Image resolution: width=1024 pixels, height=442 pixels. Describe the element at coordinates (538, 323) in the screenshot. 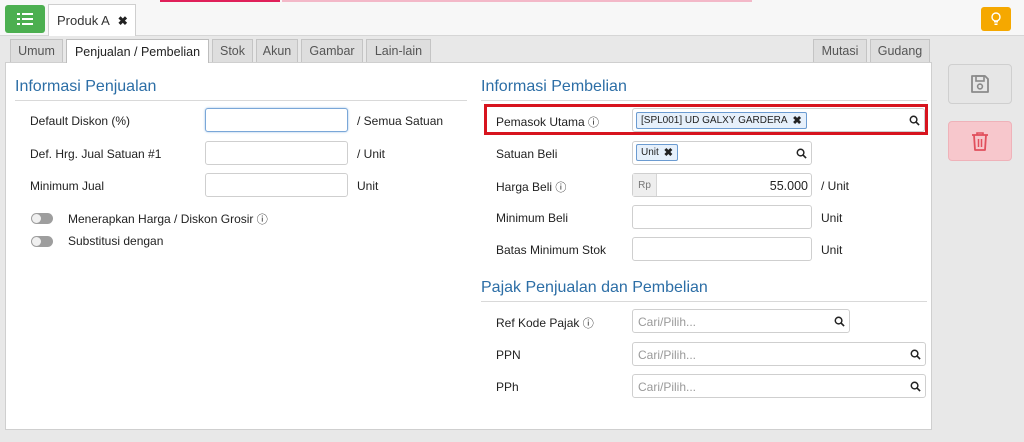

I see `tax-code-label-text: Ref Kode Pajak` at that location.